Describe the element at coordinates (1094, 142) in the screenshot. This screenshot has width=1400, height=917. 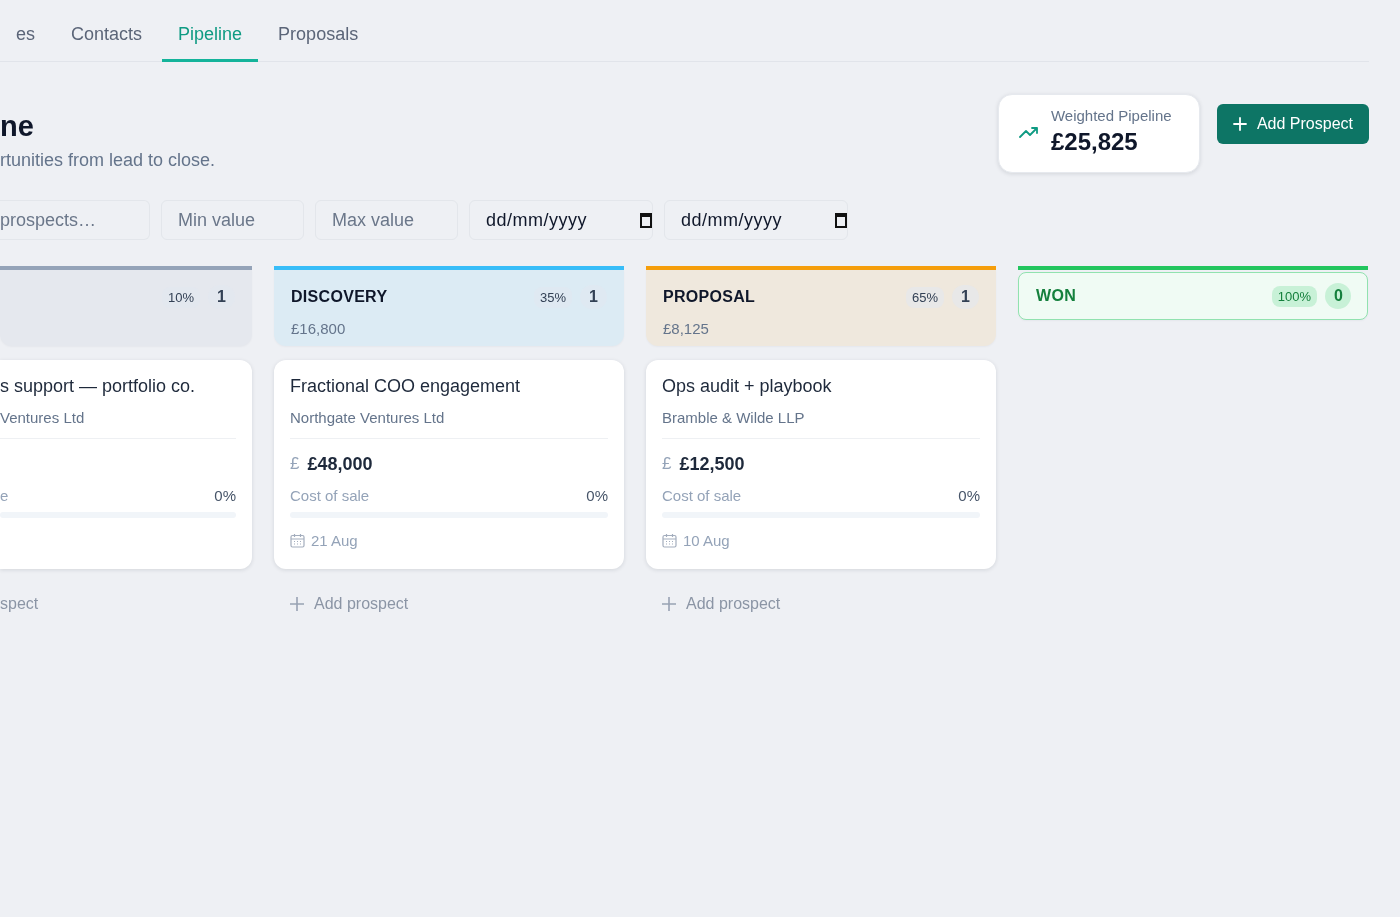
I see `stat-value: £25,825` at that location.